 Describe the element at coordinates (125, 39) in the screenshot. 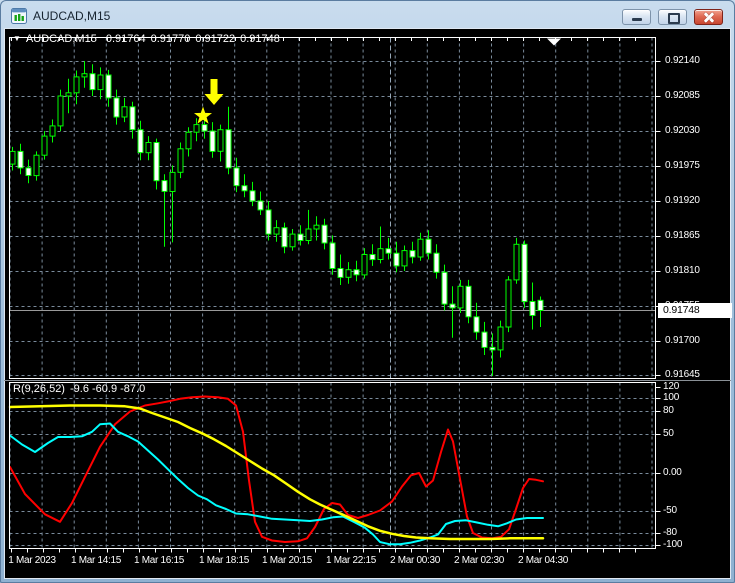

I see `ohlc-open: 0.91764` at that location.